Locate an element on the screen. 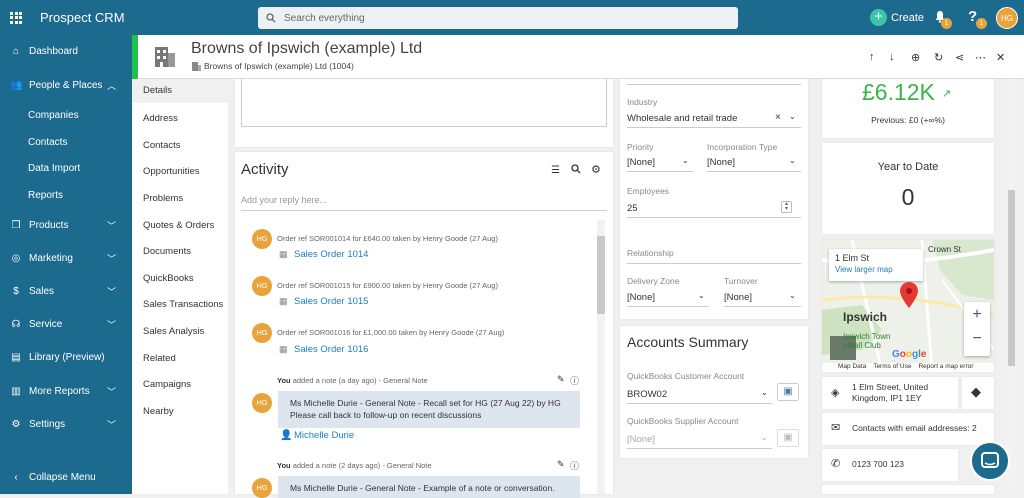  sidebar-item-settings: ⚙ Settings ﹀ is located at coordinates (66, 424).